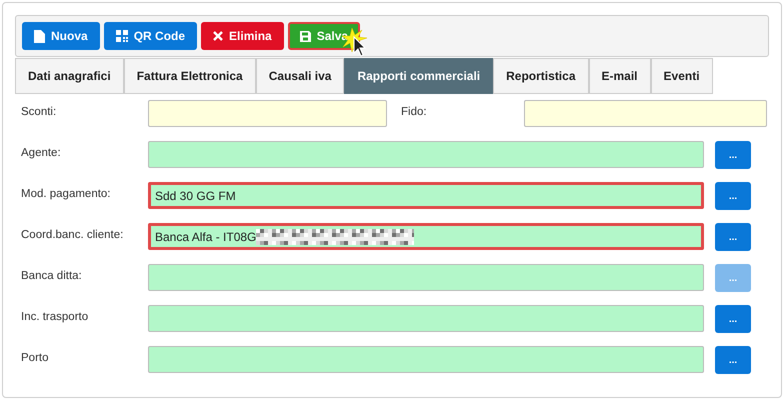  What do you see at coordinates (681, 76) in the screenshot?
I see `tab: Eventi` at bounding box center [681, 76].